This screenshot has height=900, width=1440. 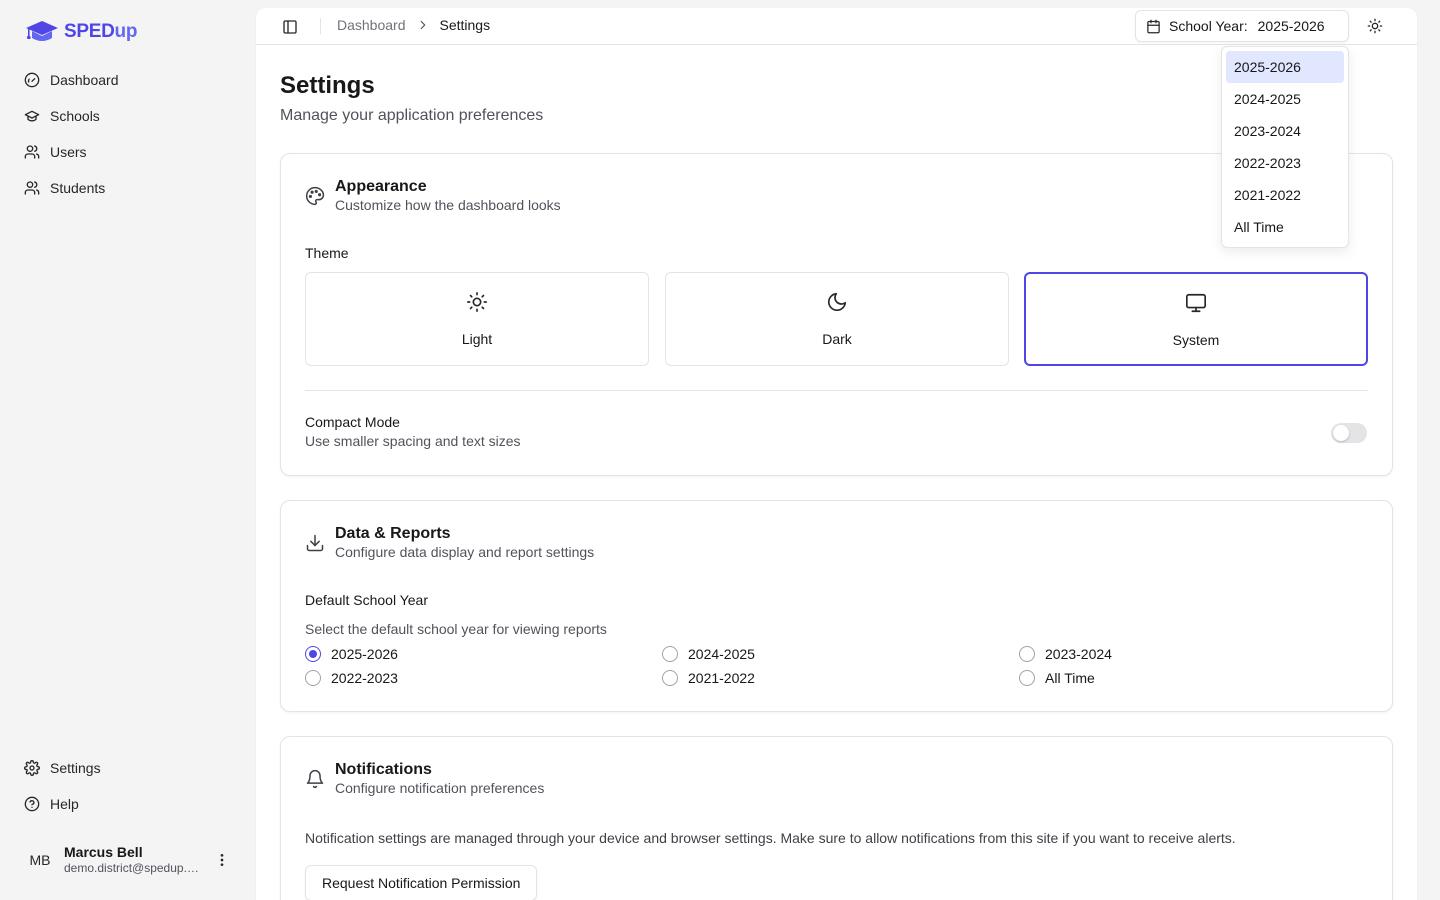 I want to click on sidebar-item-help: Help, so click(x=128, y=804).